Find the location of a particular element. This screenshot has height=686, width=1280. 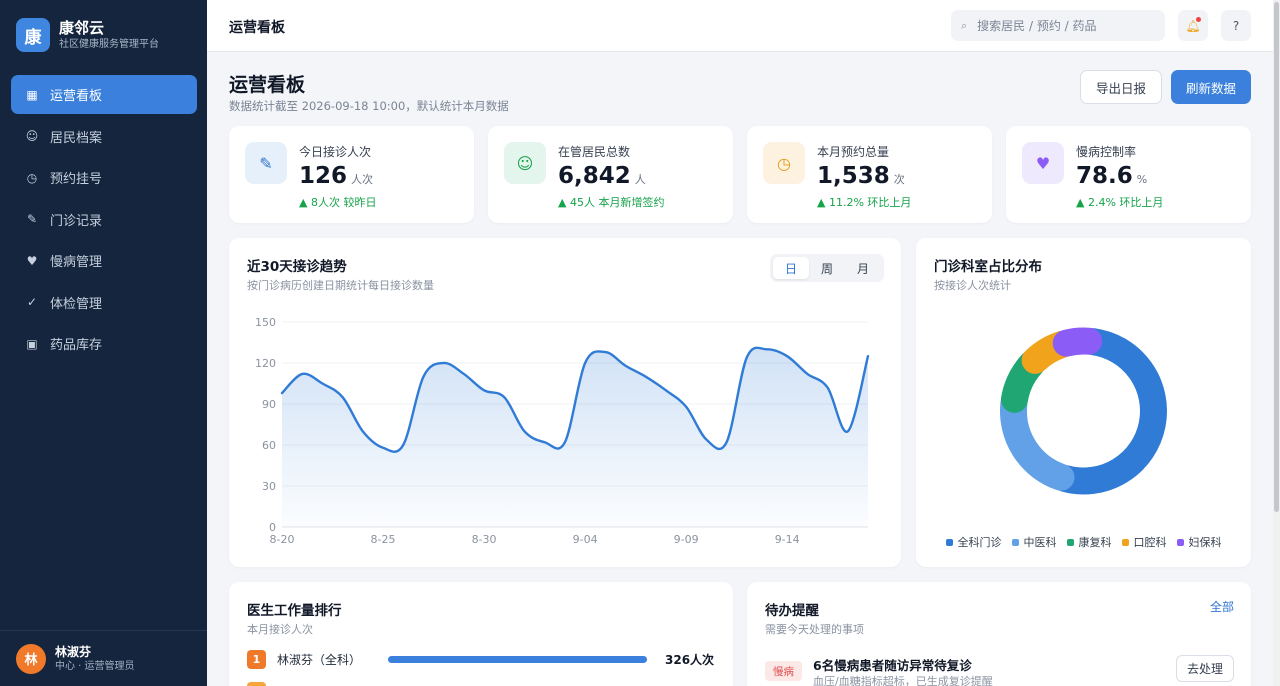

ranking-row: 1 林淑芬（全科） 326人次 is located at coordinates (482, 659).